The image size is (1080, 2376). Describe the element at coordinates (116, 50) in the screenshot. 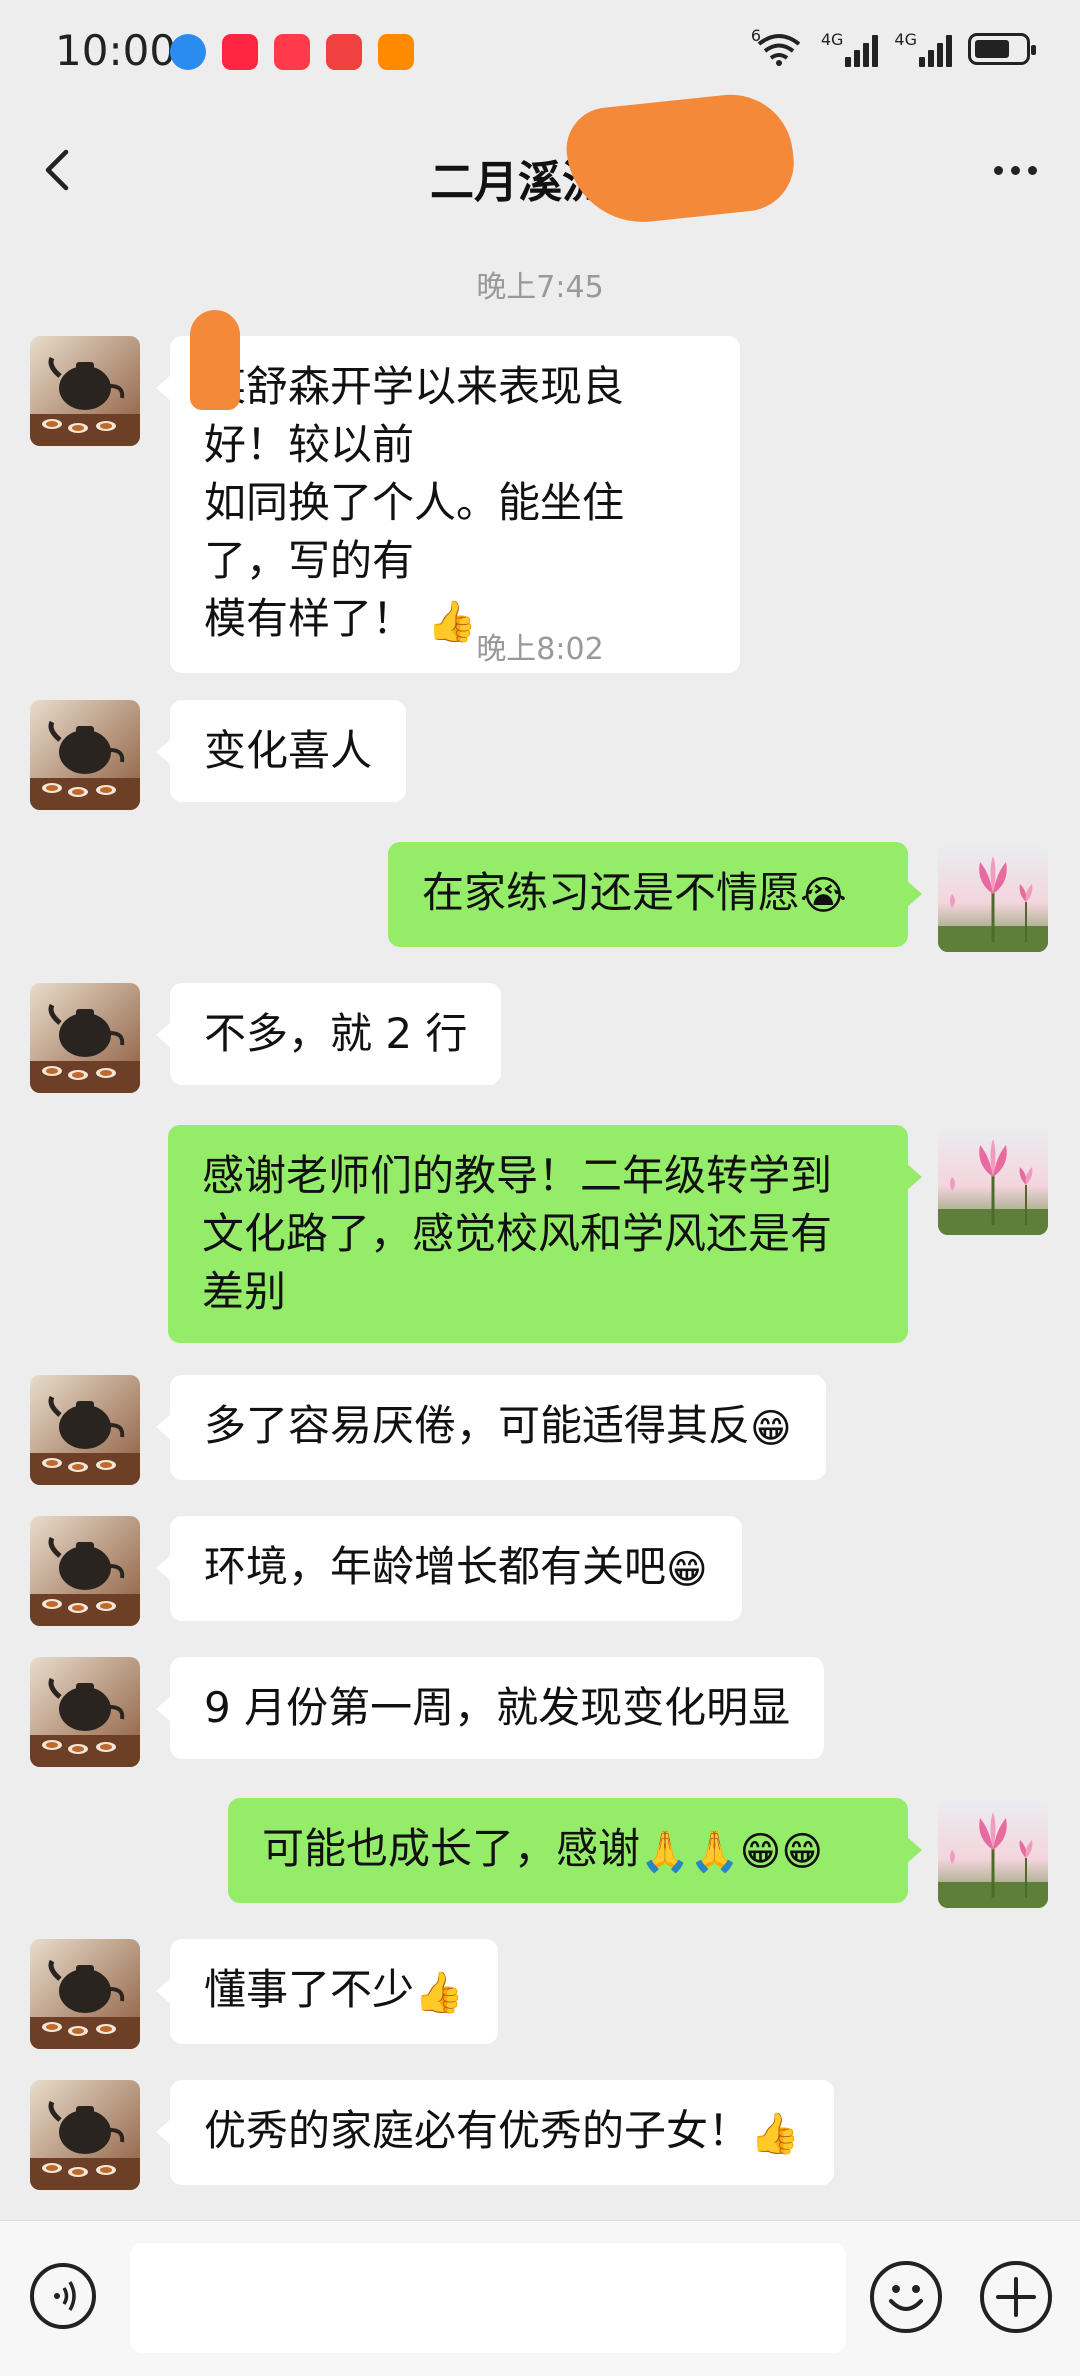

I see `status-time: 10:00` at that location.